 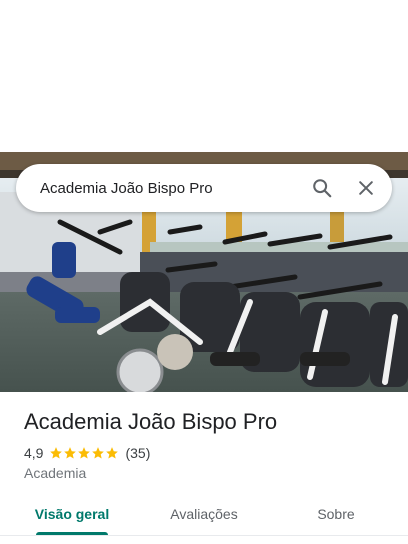 I want to click on tab-reviews: Avaliações, so click(x=204, y=514).